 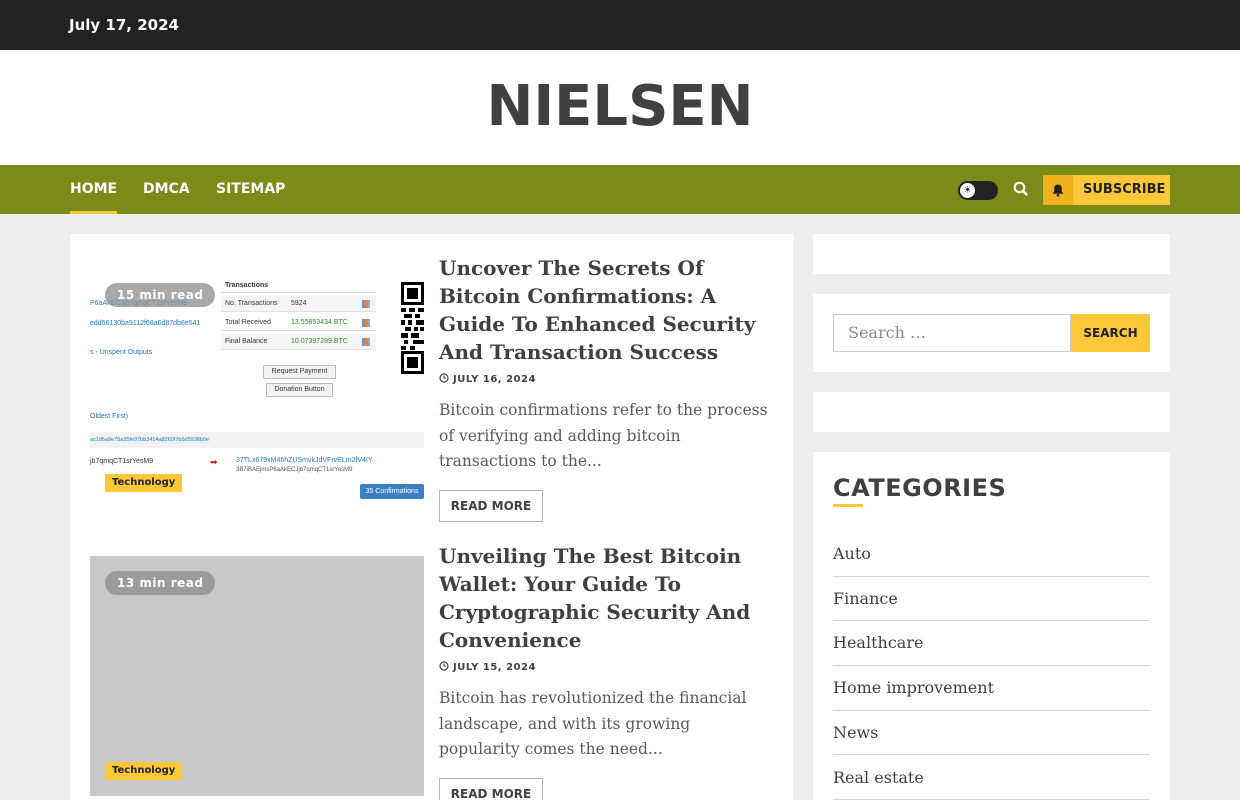 What do you see at coordinates (920, 488) in the screenshot?
I see `categories-heading: Categories` at bounding box center [920, 488].